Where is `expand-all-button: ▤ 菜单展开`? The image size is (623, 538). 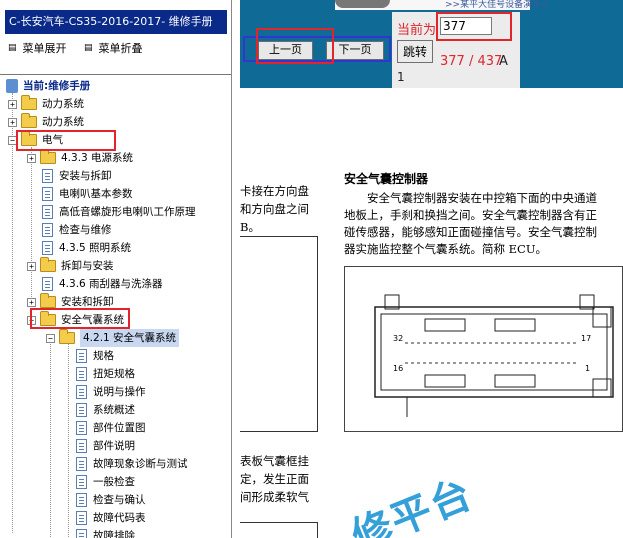 expand-all-button: ▤ 菜单展开 is located at coordinates (37, 48).